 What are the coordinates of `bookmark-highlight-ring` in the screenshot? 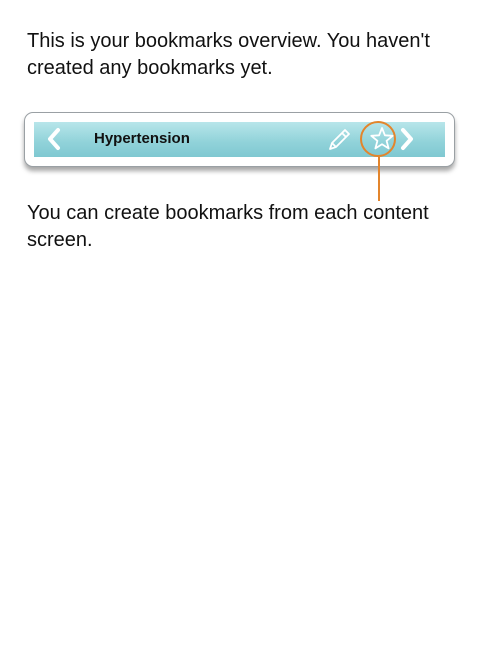 It's located at (378, 139).